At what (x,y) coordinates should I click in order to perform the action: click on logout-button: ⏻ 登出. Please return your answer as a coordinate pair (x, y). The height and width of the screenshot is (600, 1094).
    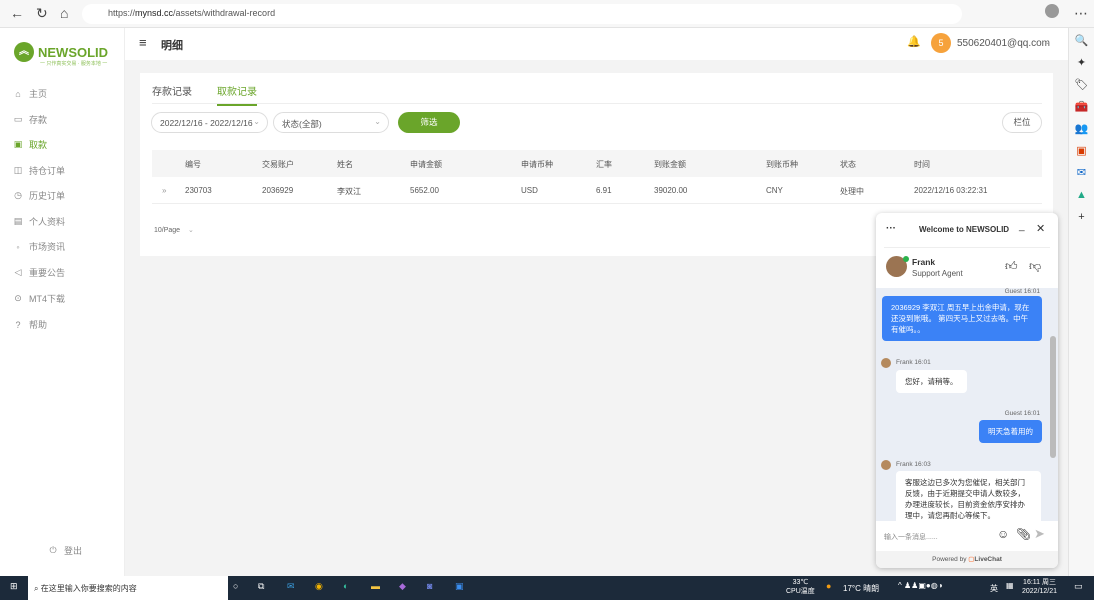
    Looking at the image, I should click on (65, 550).